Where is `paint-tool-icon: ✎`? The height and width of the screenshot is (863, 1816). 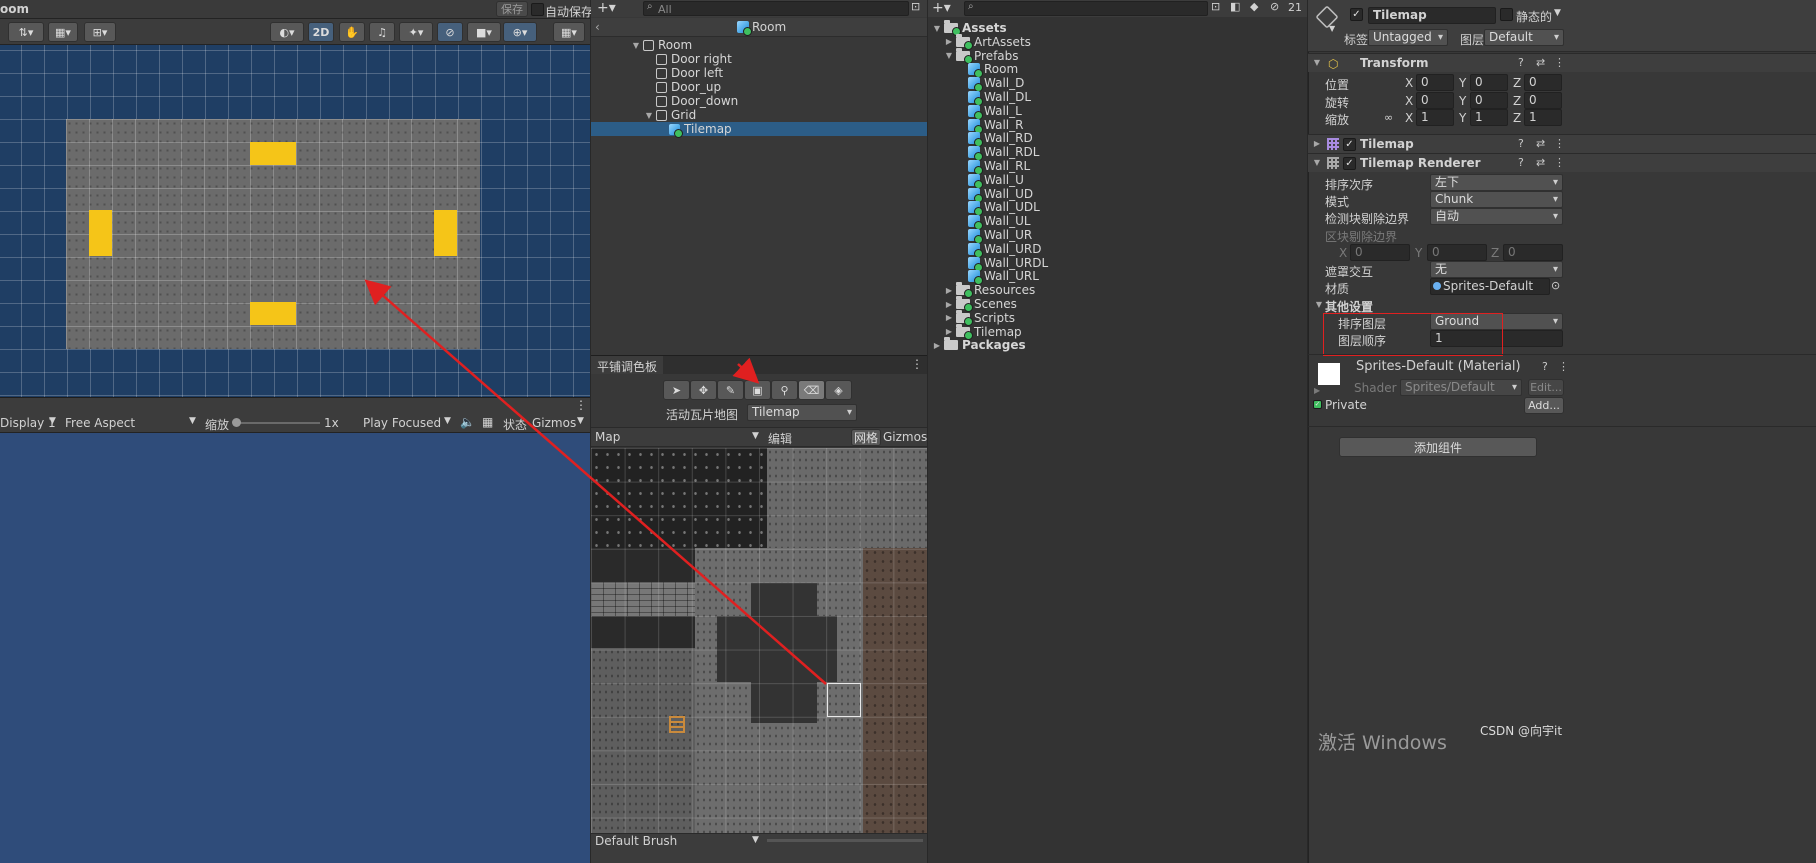 paint-tool-icon: ✎ is located at coordinates (730, 390).